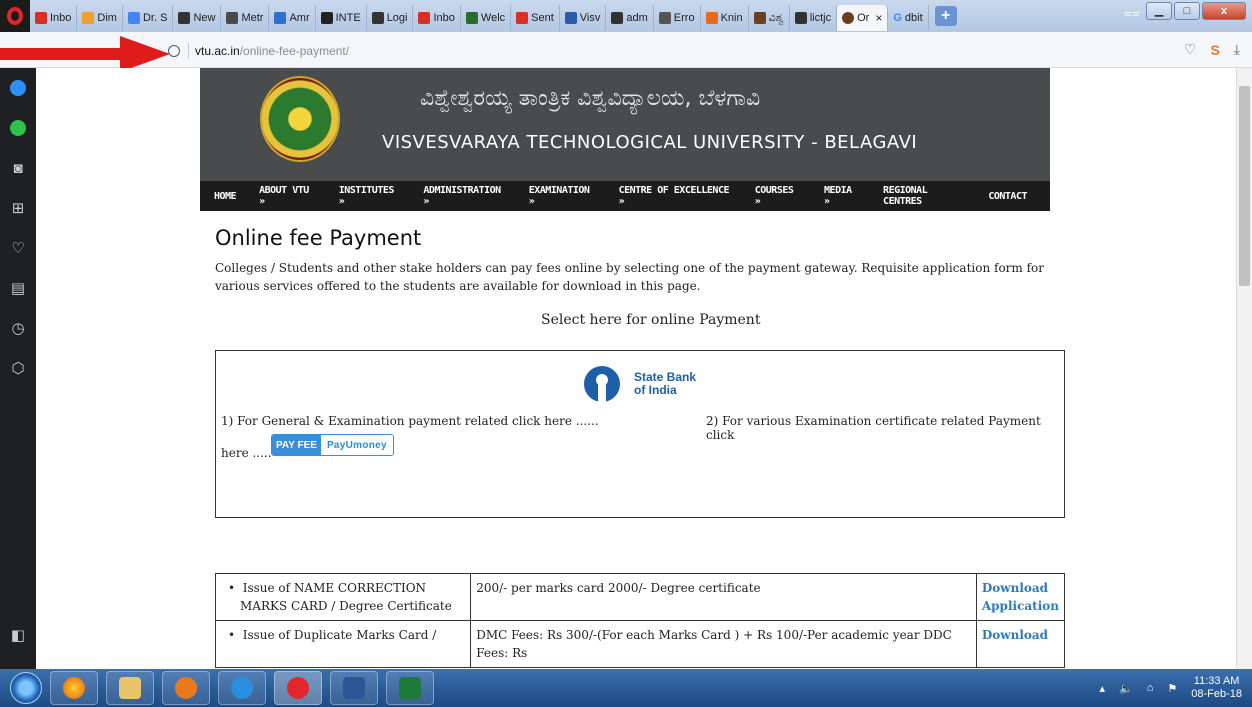  Describe the element at coordinates (354, 688) in the screenshot. I see `word-taskbar-icon` at that location.